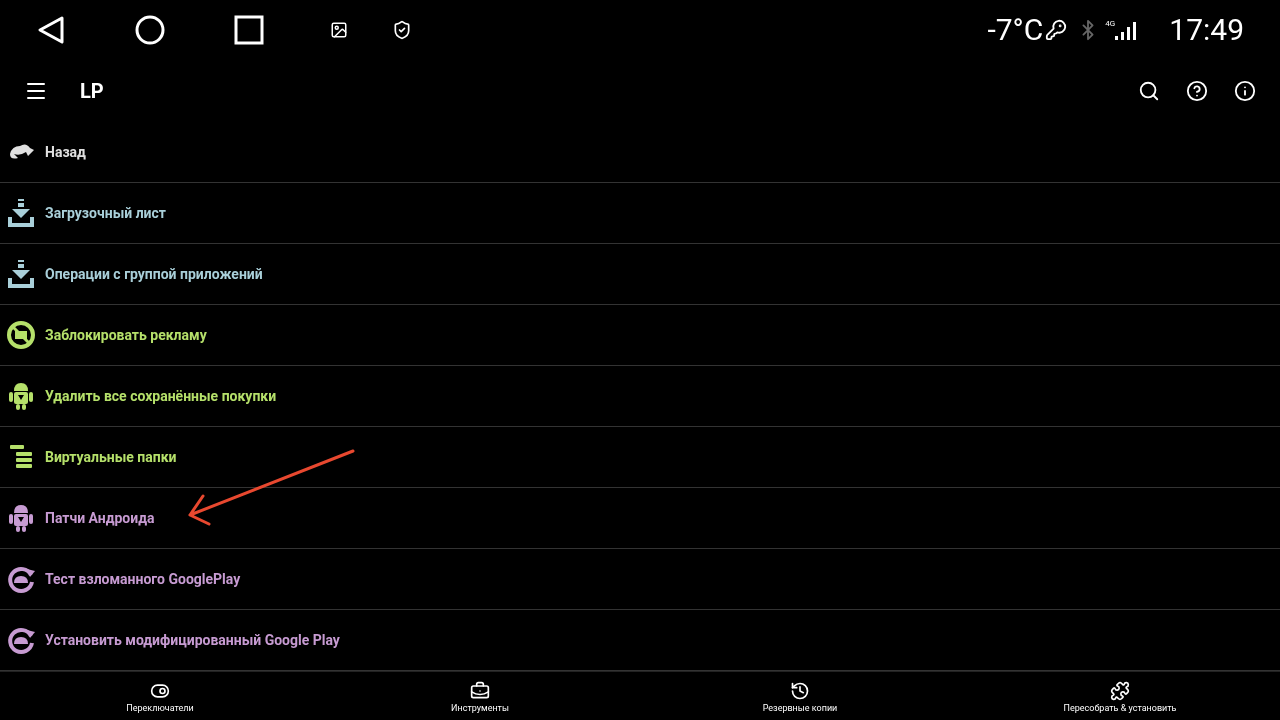 Image resolution: width=1280 pixels, height=720 pixels. Describe the element at coordinates (160, 696) in the screenshot. I see `bottom-nav-tab: Переключатели` at that location.